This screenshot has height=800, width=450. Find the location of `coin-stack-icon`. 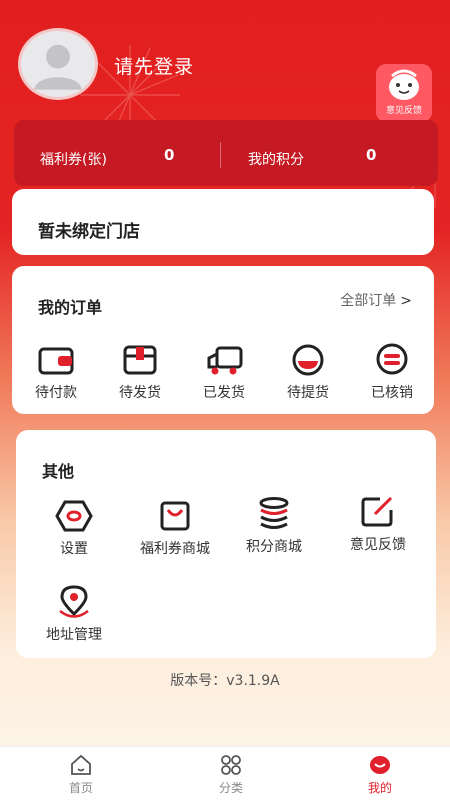

coin-stack-icon is located at coordinates (274, 513).